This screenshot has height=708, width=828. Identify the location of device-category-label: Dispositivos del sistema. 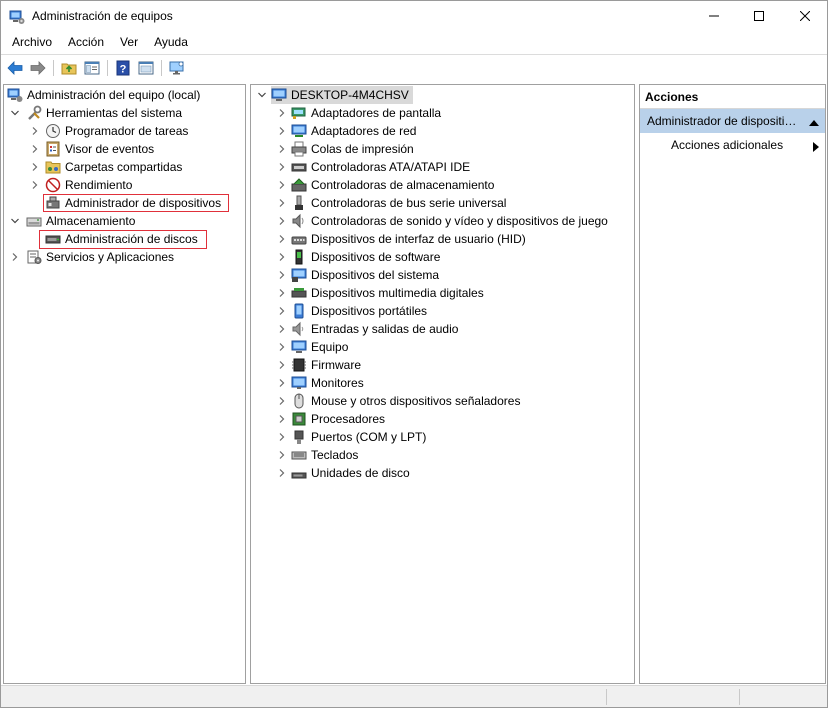
(375, 275).